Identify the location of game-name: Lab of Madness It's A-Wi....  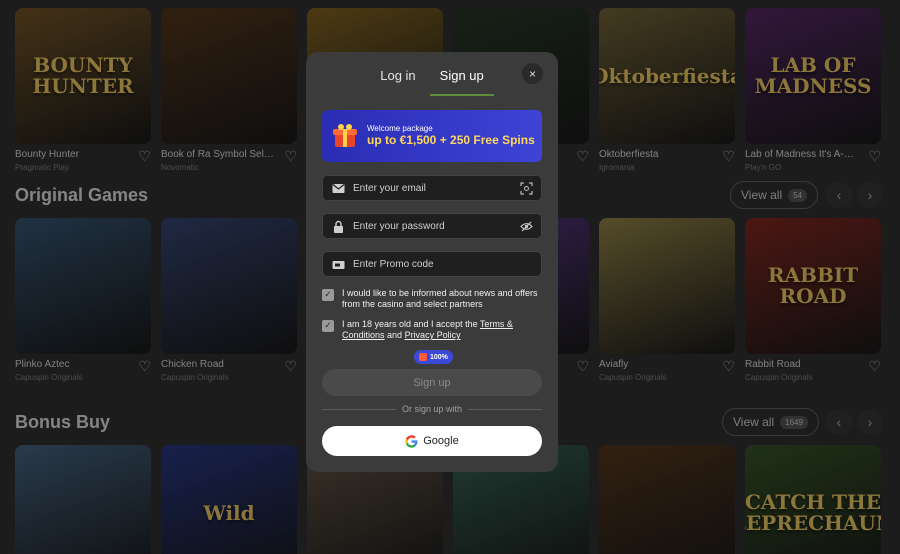
(804, 154).